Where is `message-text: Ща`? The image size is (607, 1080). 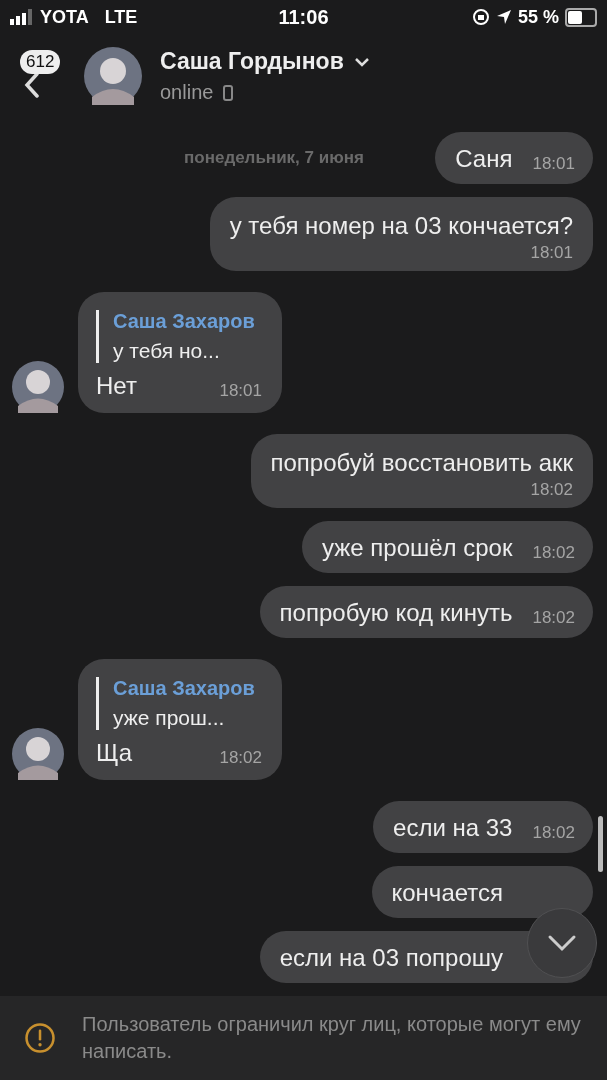 message-text: Ща is located at coordinates (114, 753).